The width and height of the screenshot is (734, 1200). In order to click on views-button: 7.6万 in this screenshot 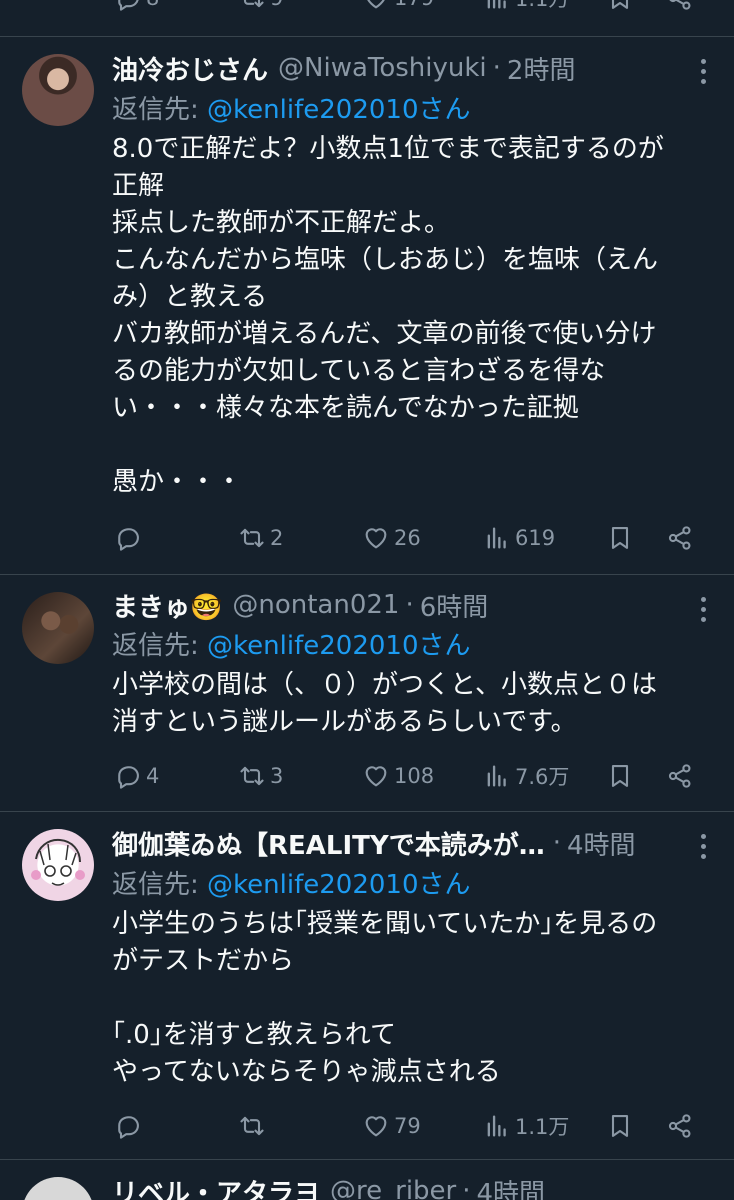, I will do `click(526, 776)`.